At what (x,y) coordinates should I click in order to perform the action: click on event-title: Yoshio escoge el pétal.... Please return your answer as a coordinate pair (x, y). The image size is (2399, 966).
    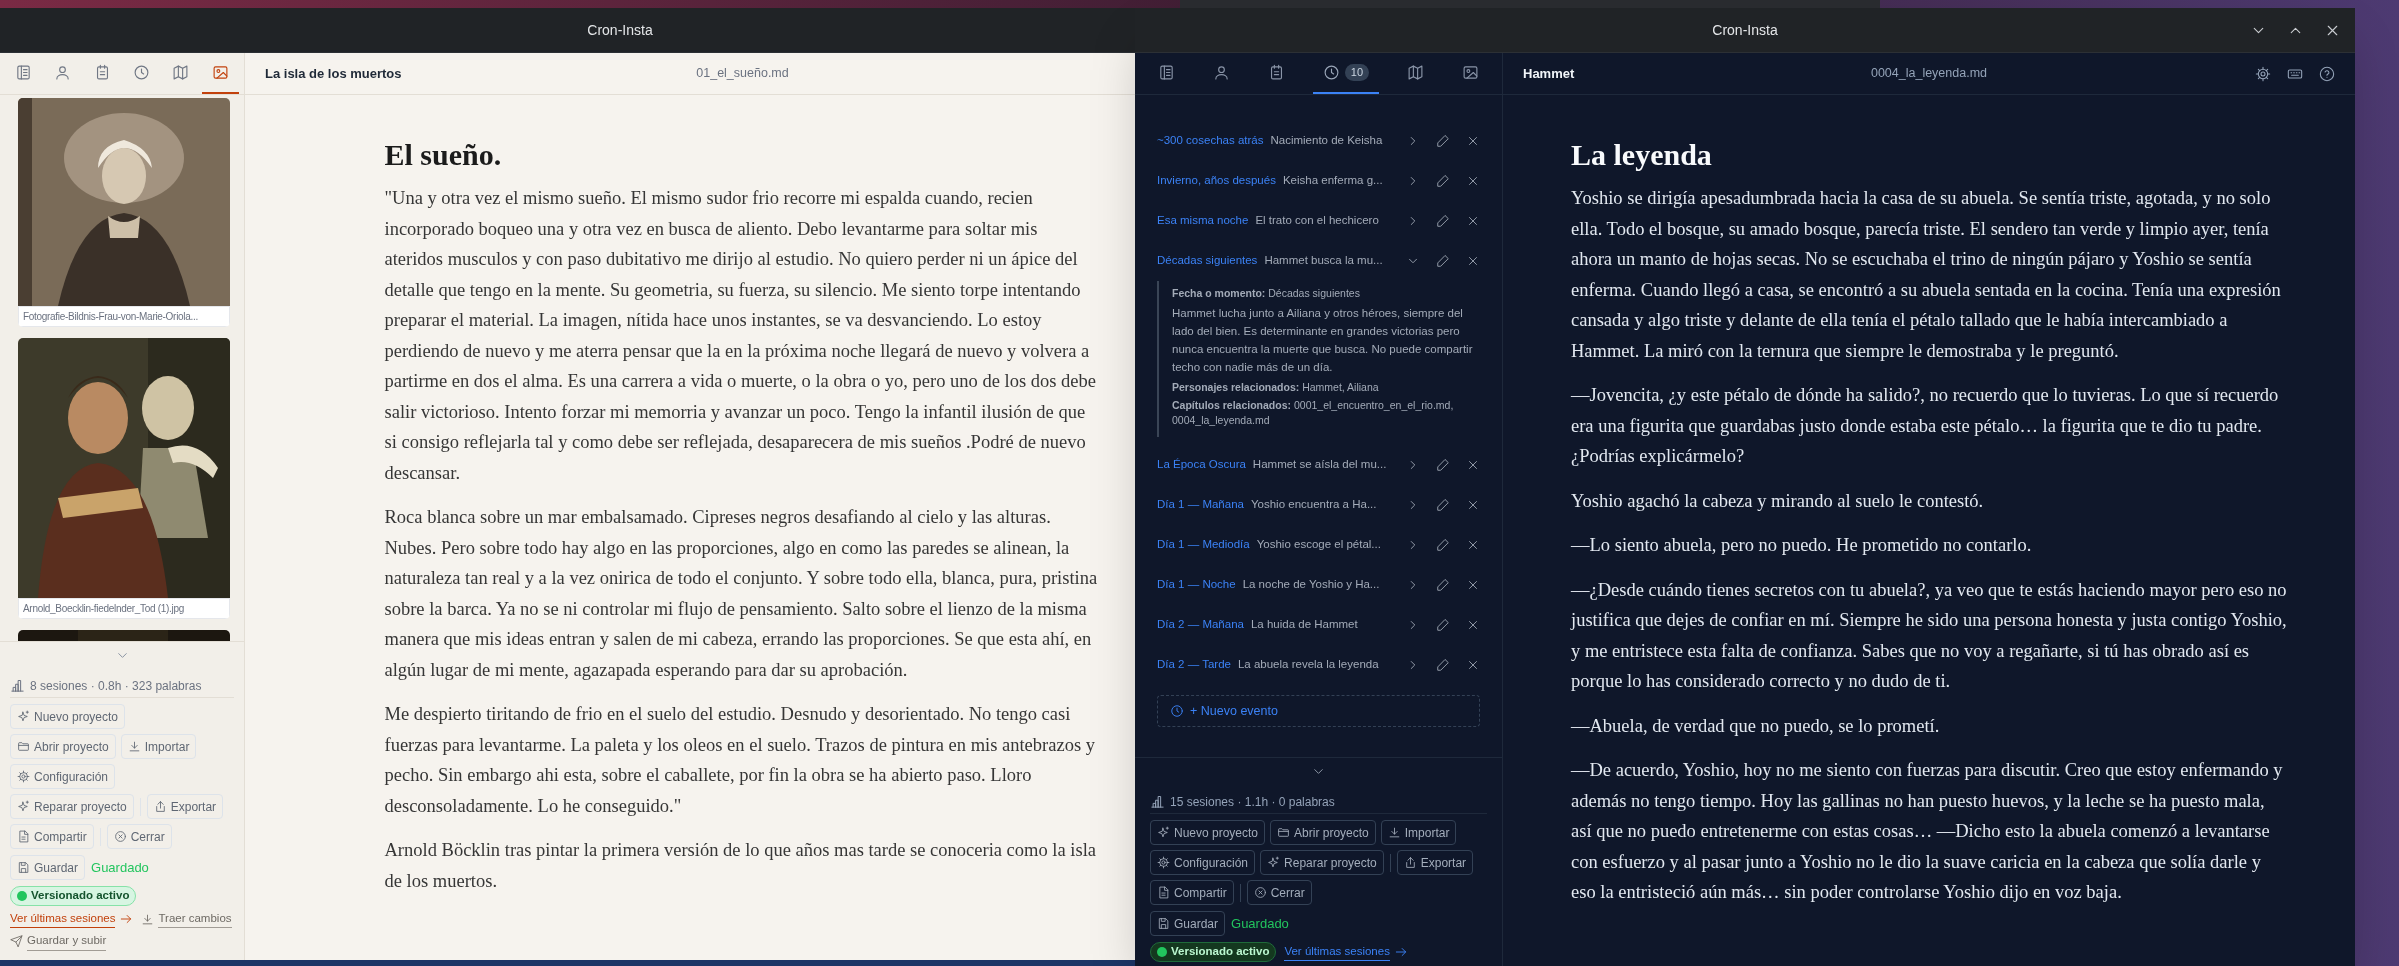
    Looking at the image, I should click on (1318, 545).